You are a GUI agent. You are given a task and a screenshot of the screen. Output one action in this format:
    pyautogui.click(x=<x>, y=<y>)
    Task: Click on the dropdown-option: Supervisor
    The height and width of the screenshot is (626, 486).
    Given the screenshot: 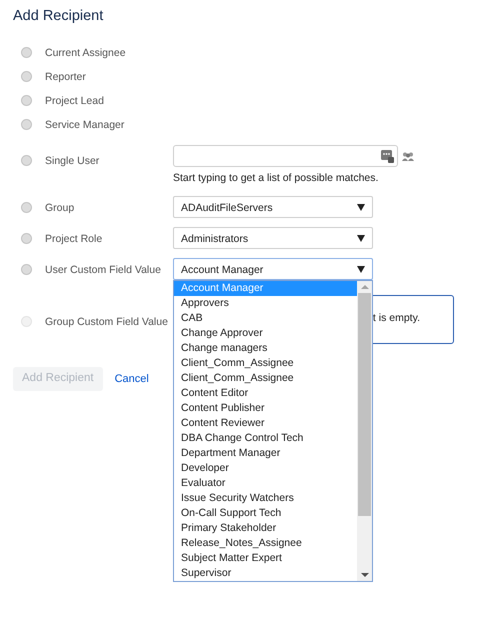 What is the action you would take?
    pyautogui.click(x=265, y=573)
    